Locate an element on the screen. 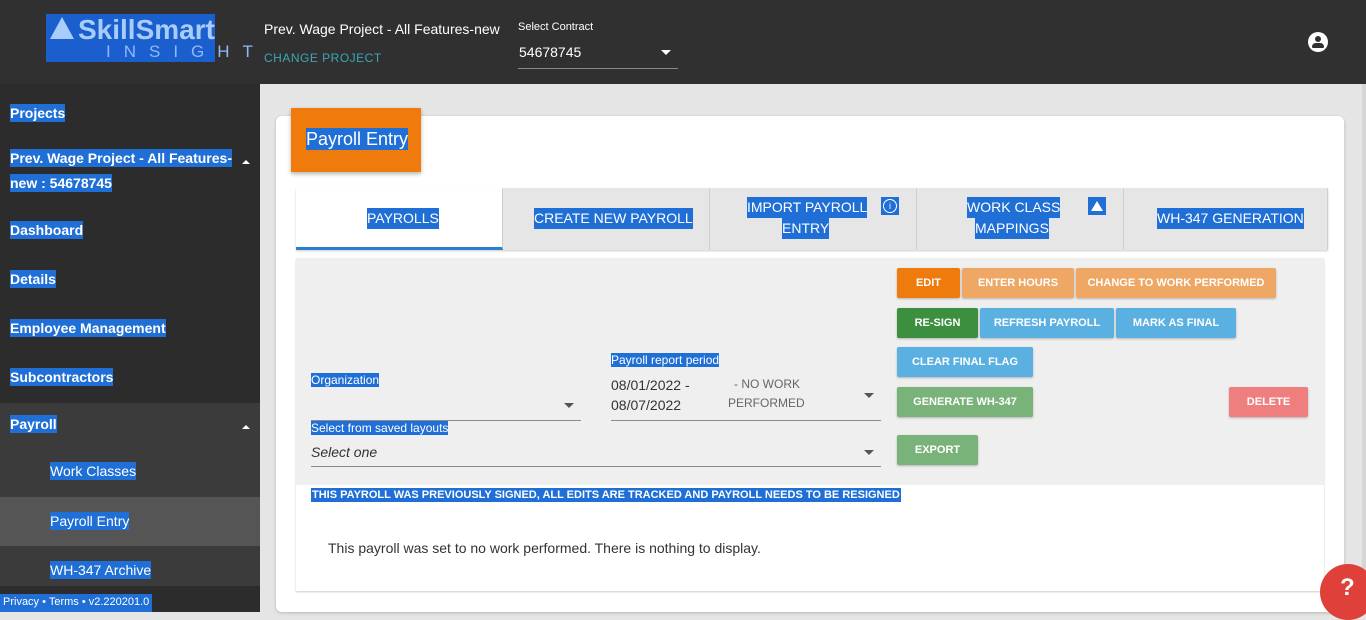 The image size is (1366, 620). sidebar-item-employee-management: Employee Management is located at coordinates (130, 330).